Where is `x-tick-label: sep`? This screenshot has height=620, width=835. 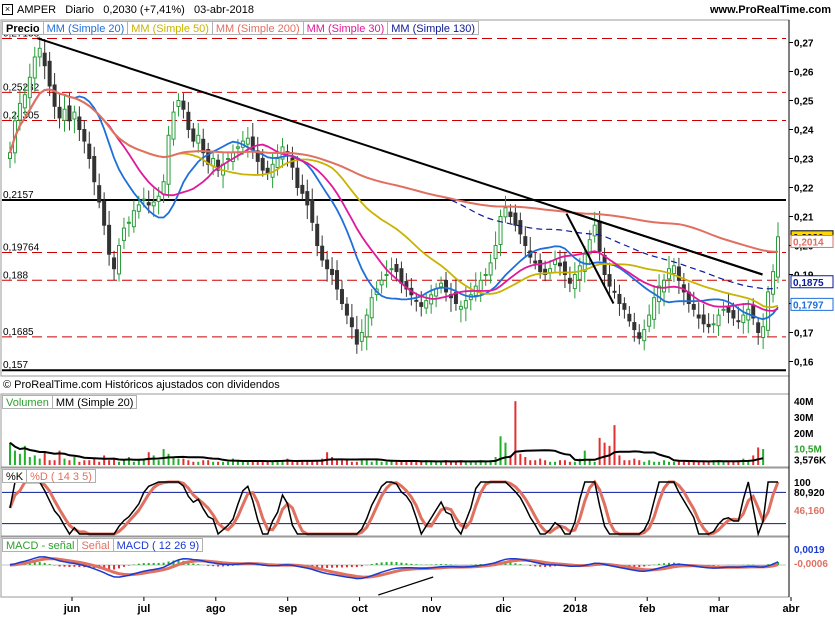
x-tick-label: sep is located at coordinates (287, 609).